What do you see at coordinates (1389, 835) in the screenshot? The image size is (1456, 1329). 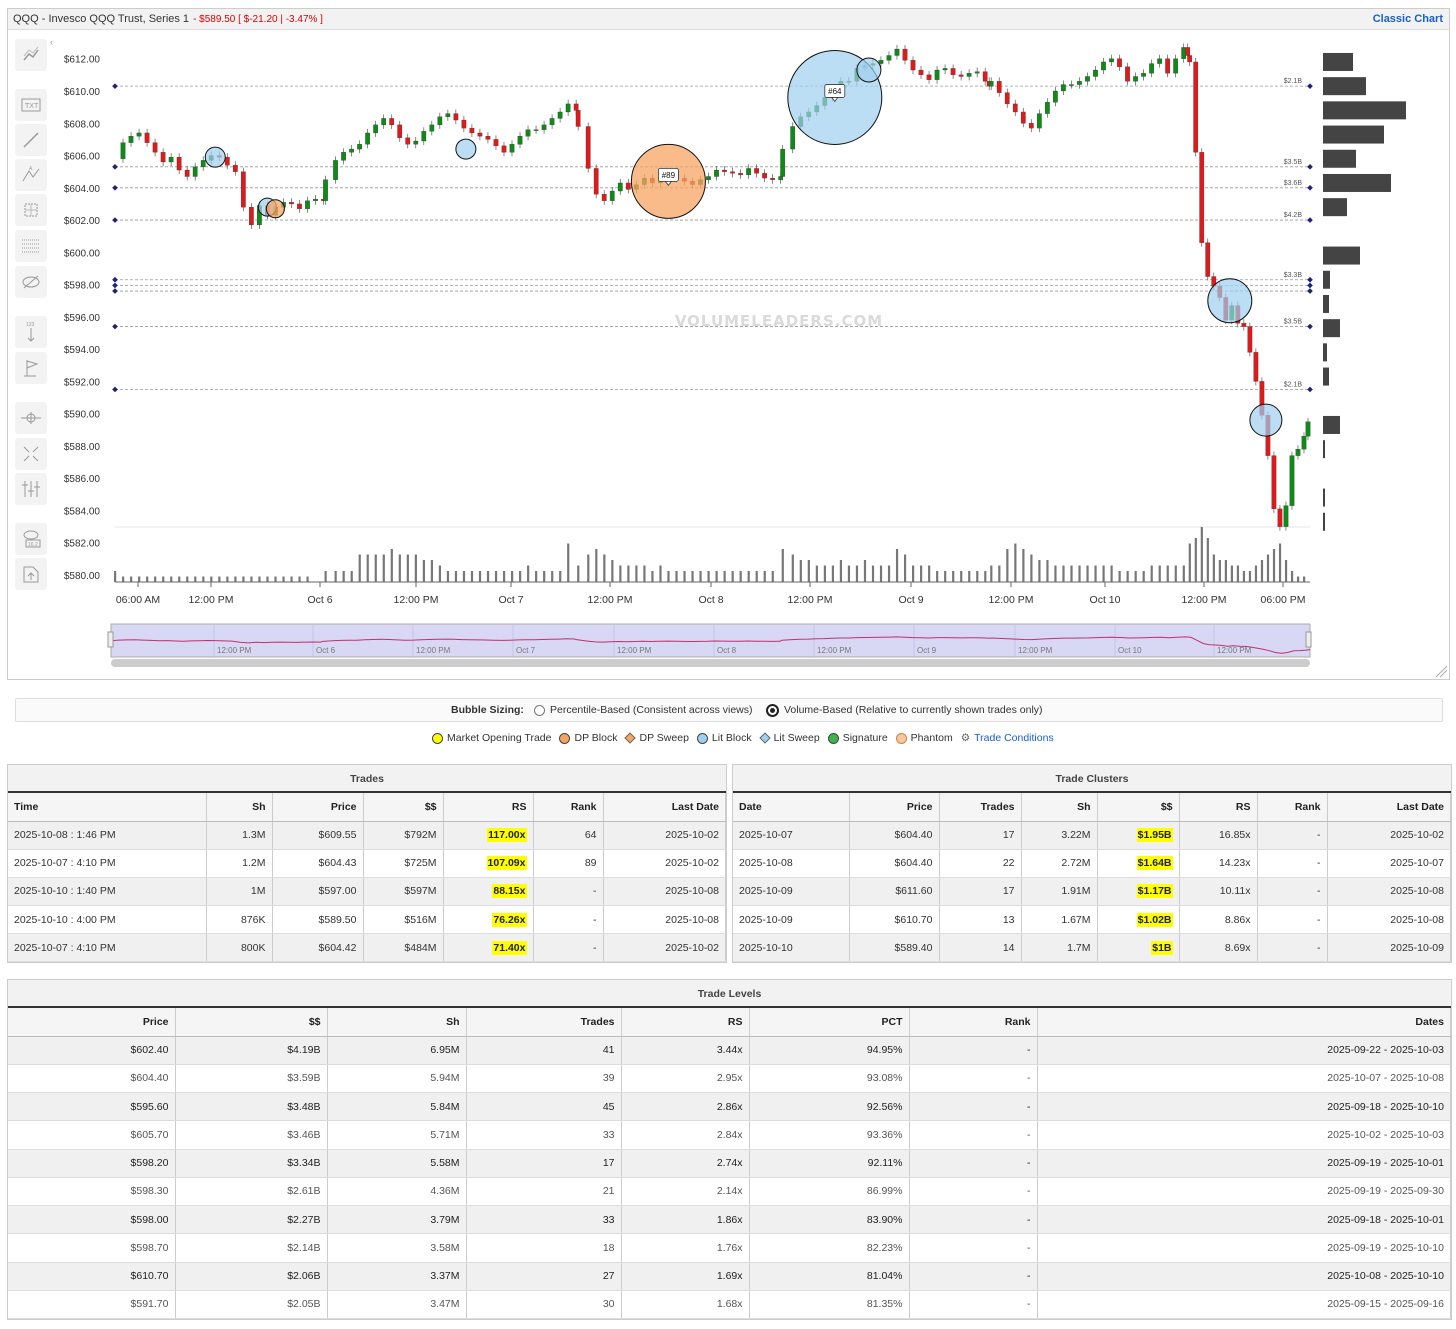 I see `cluster-last-date-link: 2025-10-02` at bounding box center [1389, 835].